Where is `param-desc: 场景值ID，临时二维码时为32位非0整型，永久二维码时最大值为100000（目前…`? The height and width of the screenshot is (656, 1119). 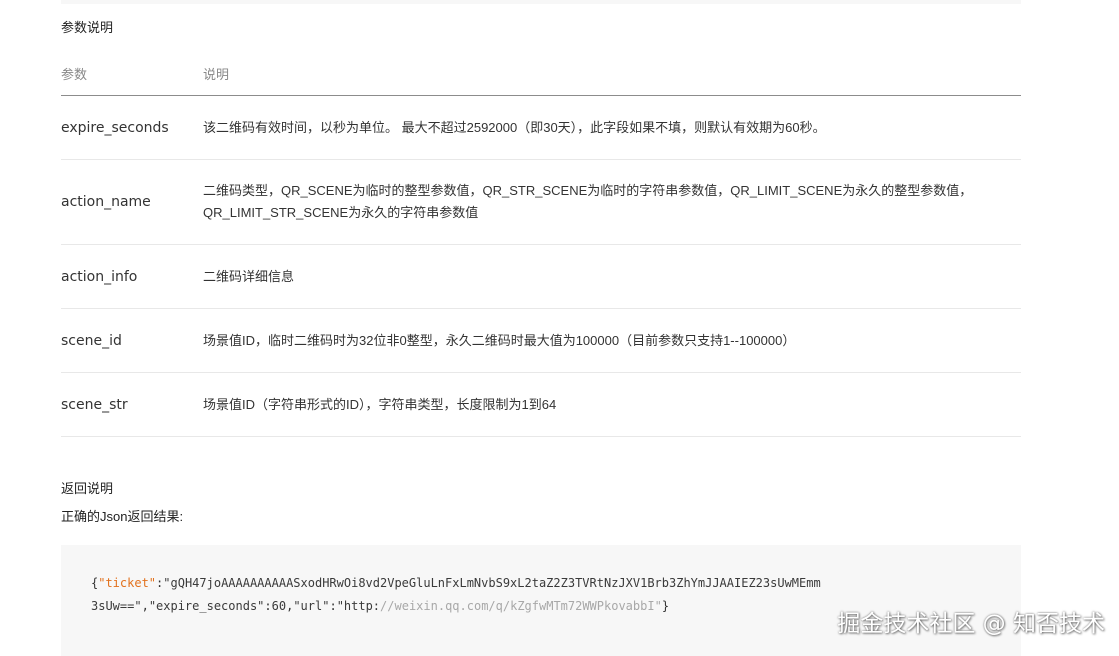 param-desc: 场景值ID，临时二维码时为32位非0整型，永久二维码时最大值为100000（目前… is located at coordinates (612, 340).